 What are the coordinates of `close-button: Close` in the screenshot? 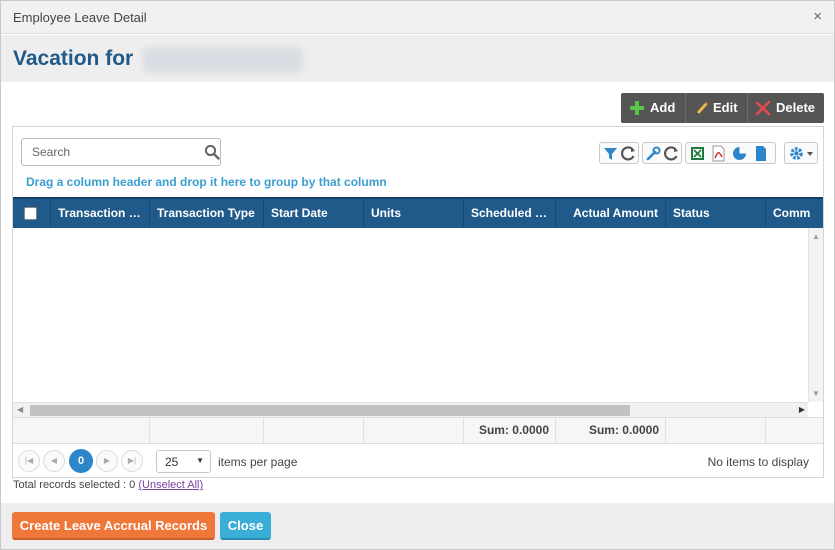 It's located at (245, 526).